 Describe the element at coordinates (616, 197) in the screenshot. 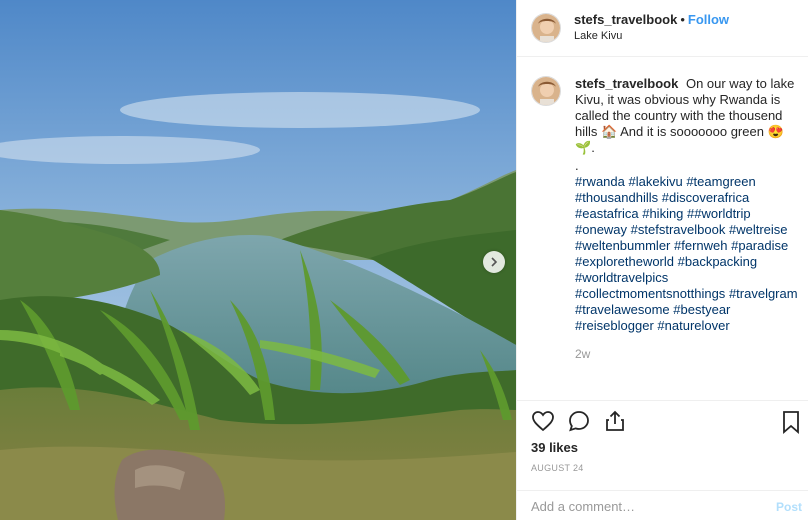

I see `hashtag: #thousandhills` at that location.